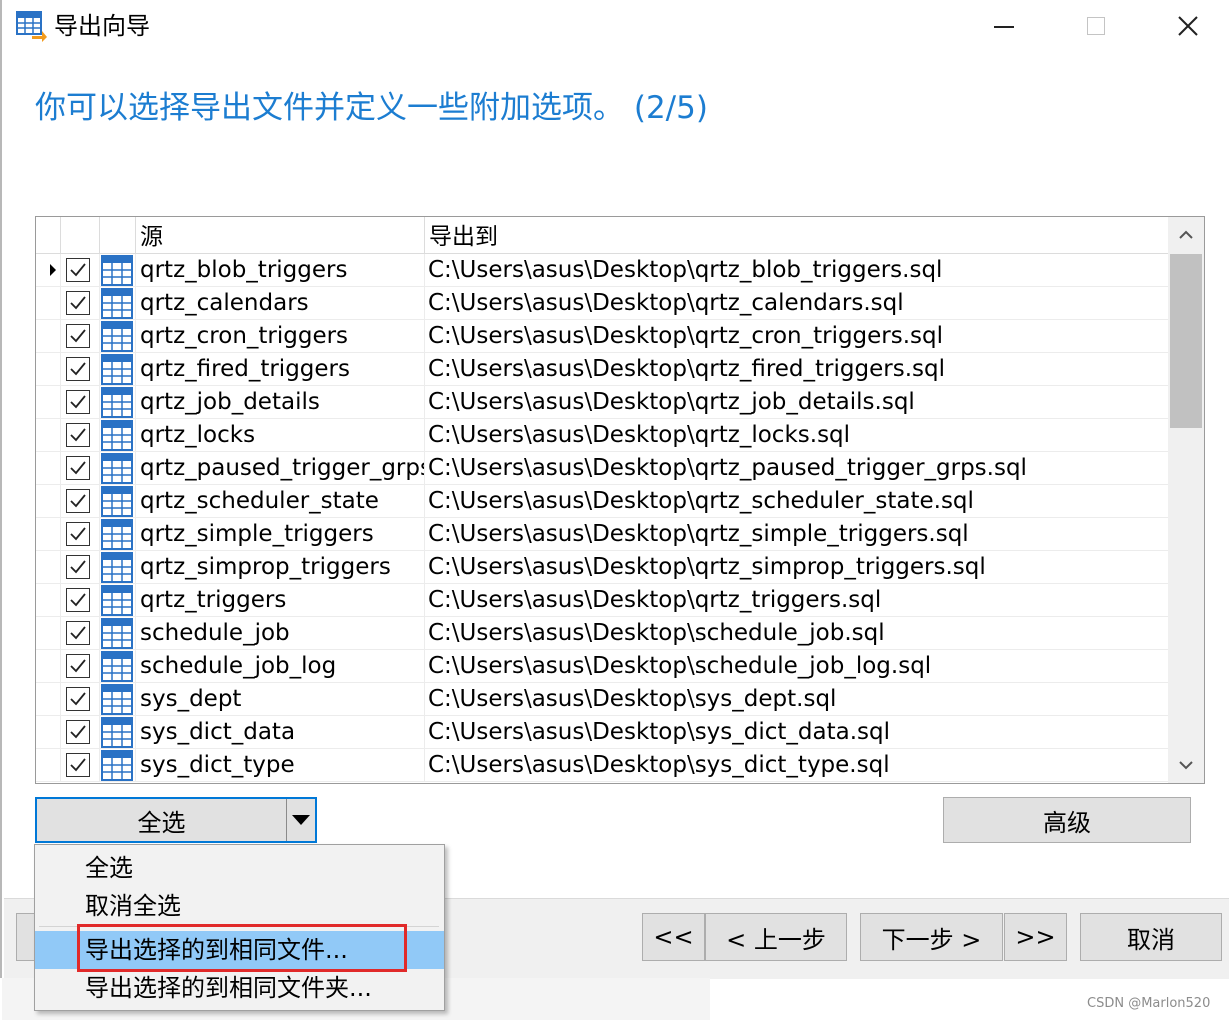 The width and height of the screenshot is (1229, 1020). What do you see at coordinates (280, 303) in the screenshot?
I see `source-cell: qrtz_calendars` at bounding box center [280, 303].